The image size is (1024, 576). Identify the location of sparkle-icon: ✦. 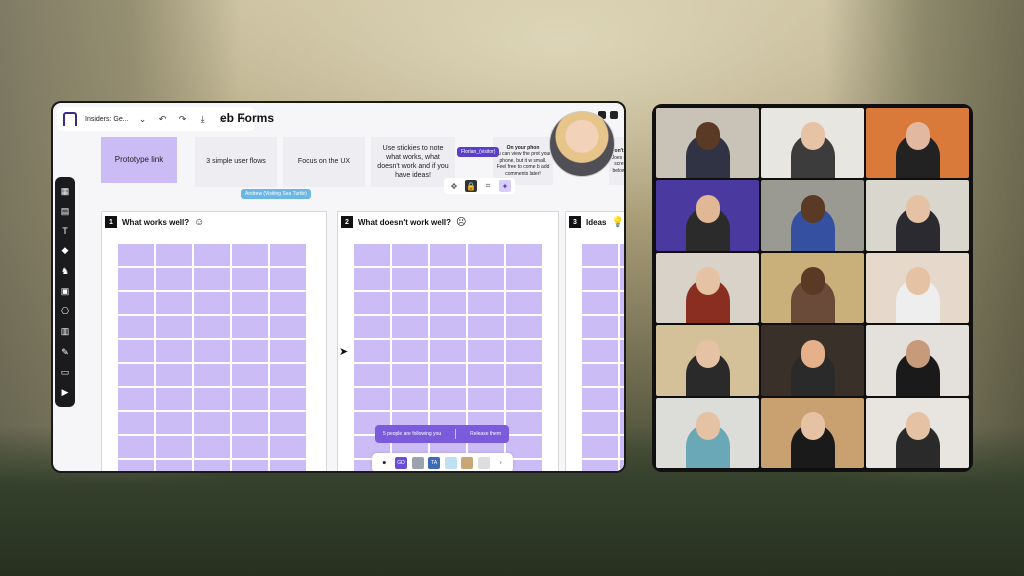
(505, 186).